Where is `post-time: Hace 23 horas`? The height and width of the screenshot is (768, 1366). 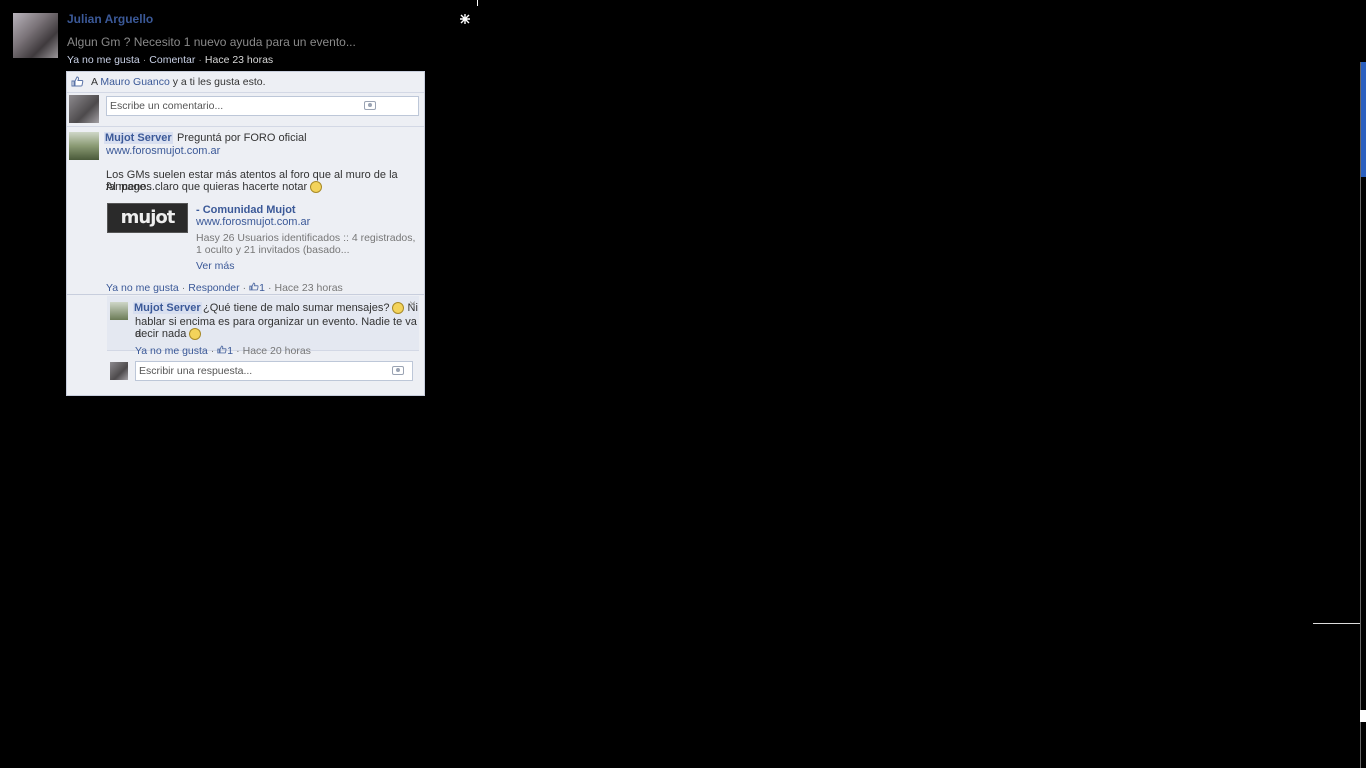 post-time: Hace 23 horas is located at coordinates (239, 60).